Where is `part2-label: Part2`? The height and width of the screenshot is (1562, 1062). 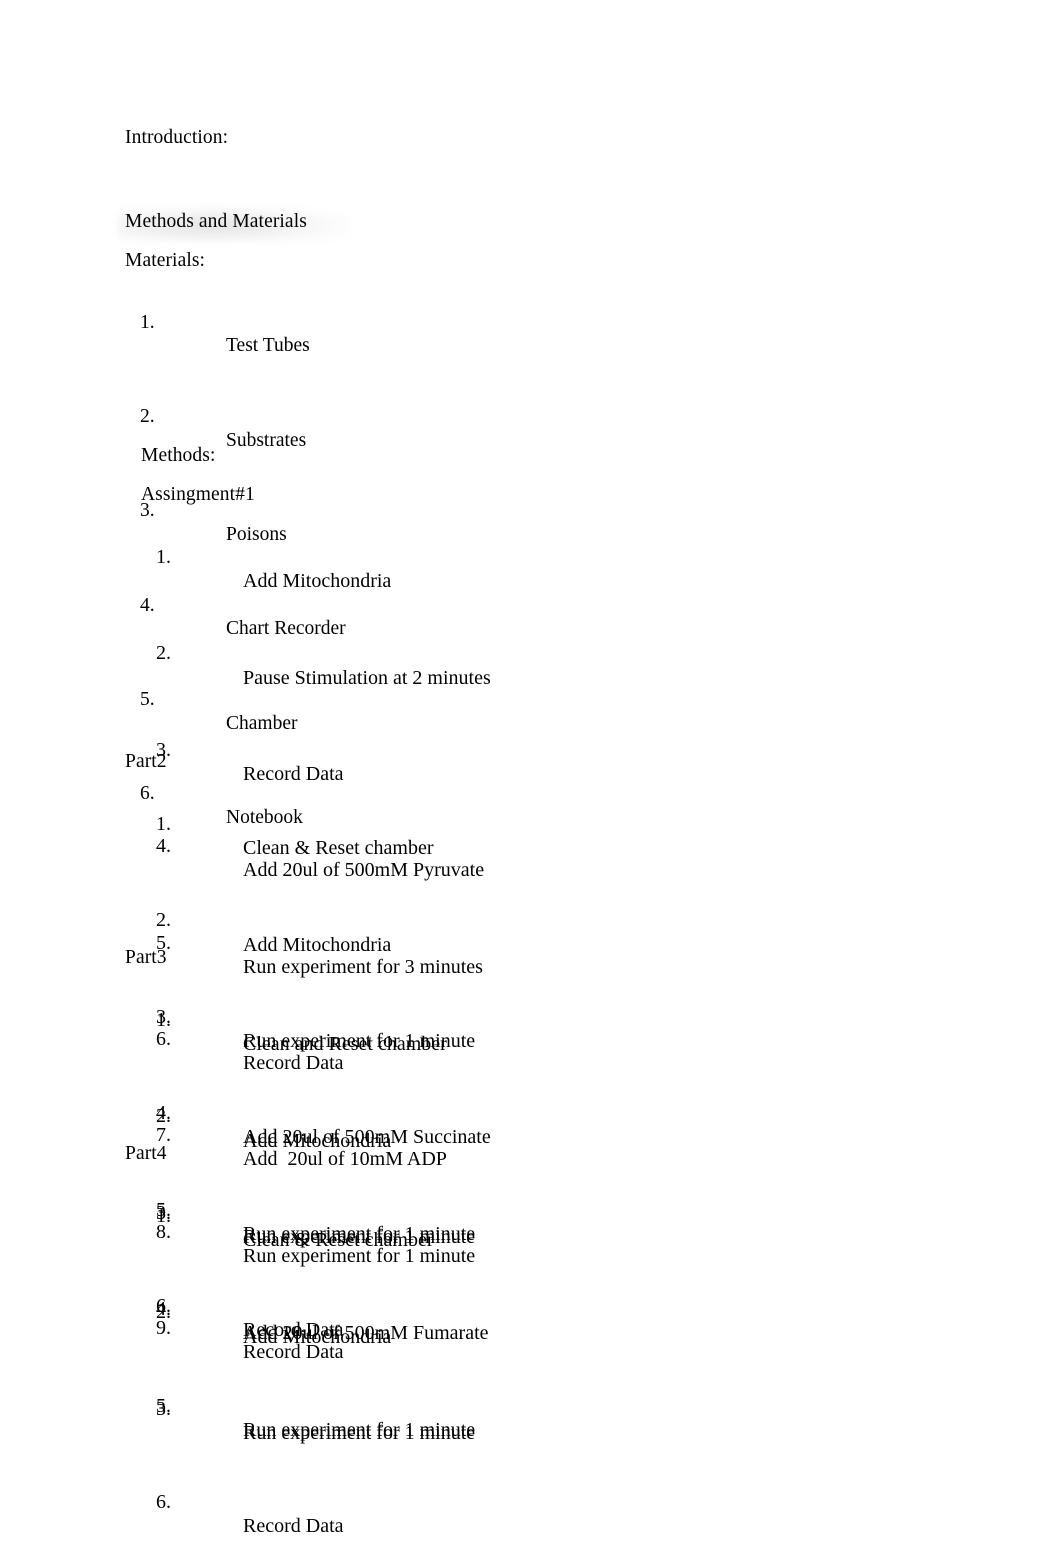 part2-label: Part2 is located at coordinates (146, 761).